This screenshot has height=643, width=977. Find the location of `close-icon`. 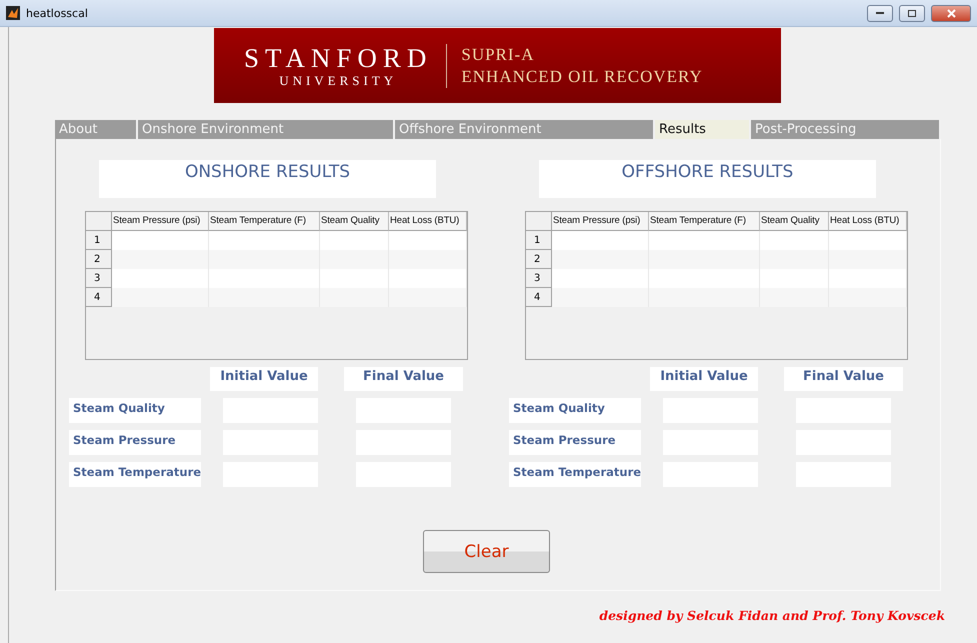

close-icon is located at coordinates (951, 13).